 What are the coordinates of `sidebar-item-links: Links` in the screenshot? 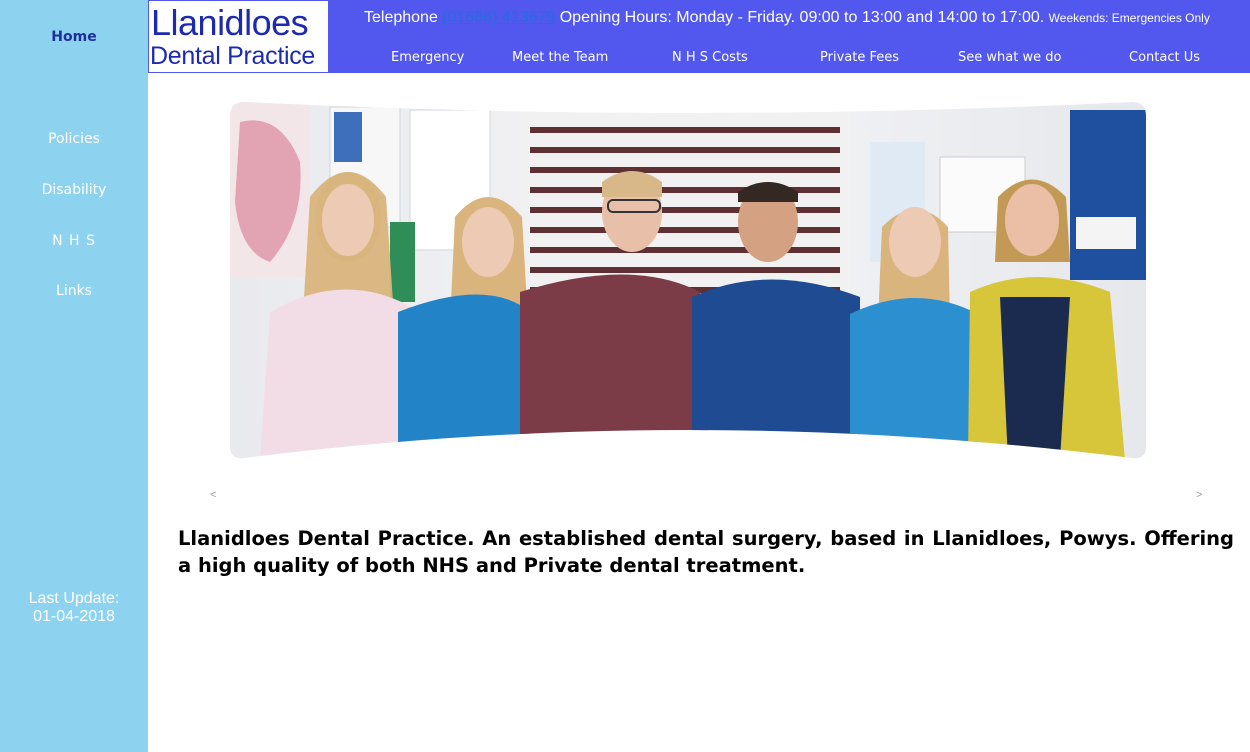 It's located at (74, 291).